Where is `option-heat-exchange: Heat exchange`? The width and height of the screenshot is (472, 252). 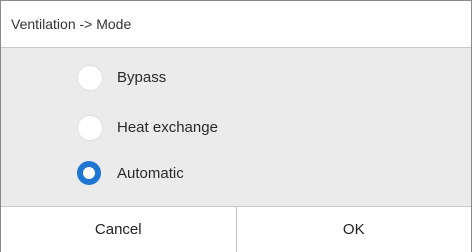
option-heat-exchange: Heat exchange is located at coordinates (227, 128).